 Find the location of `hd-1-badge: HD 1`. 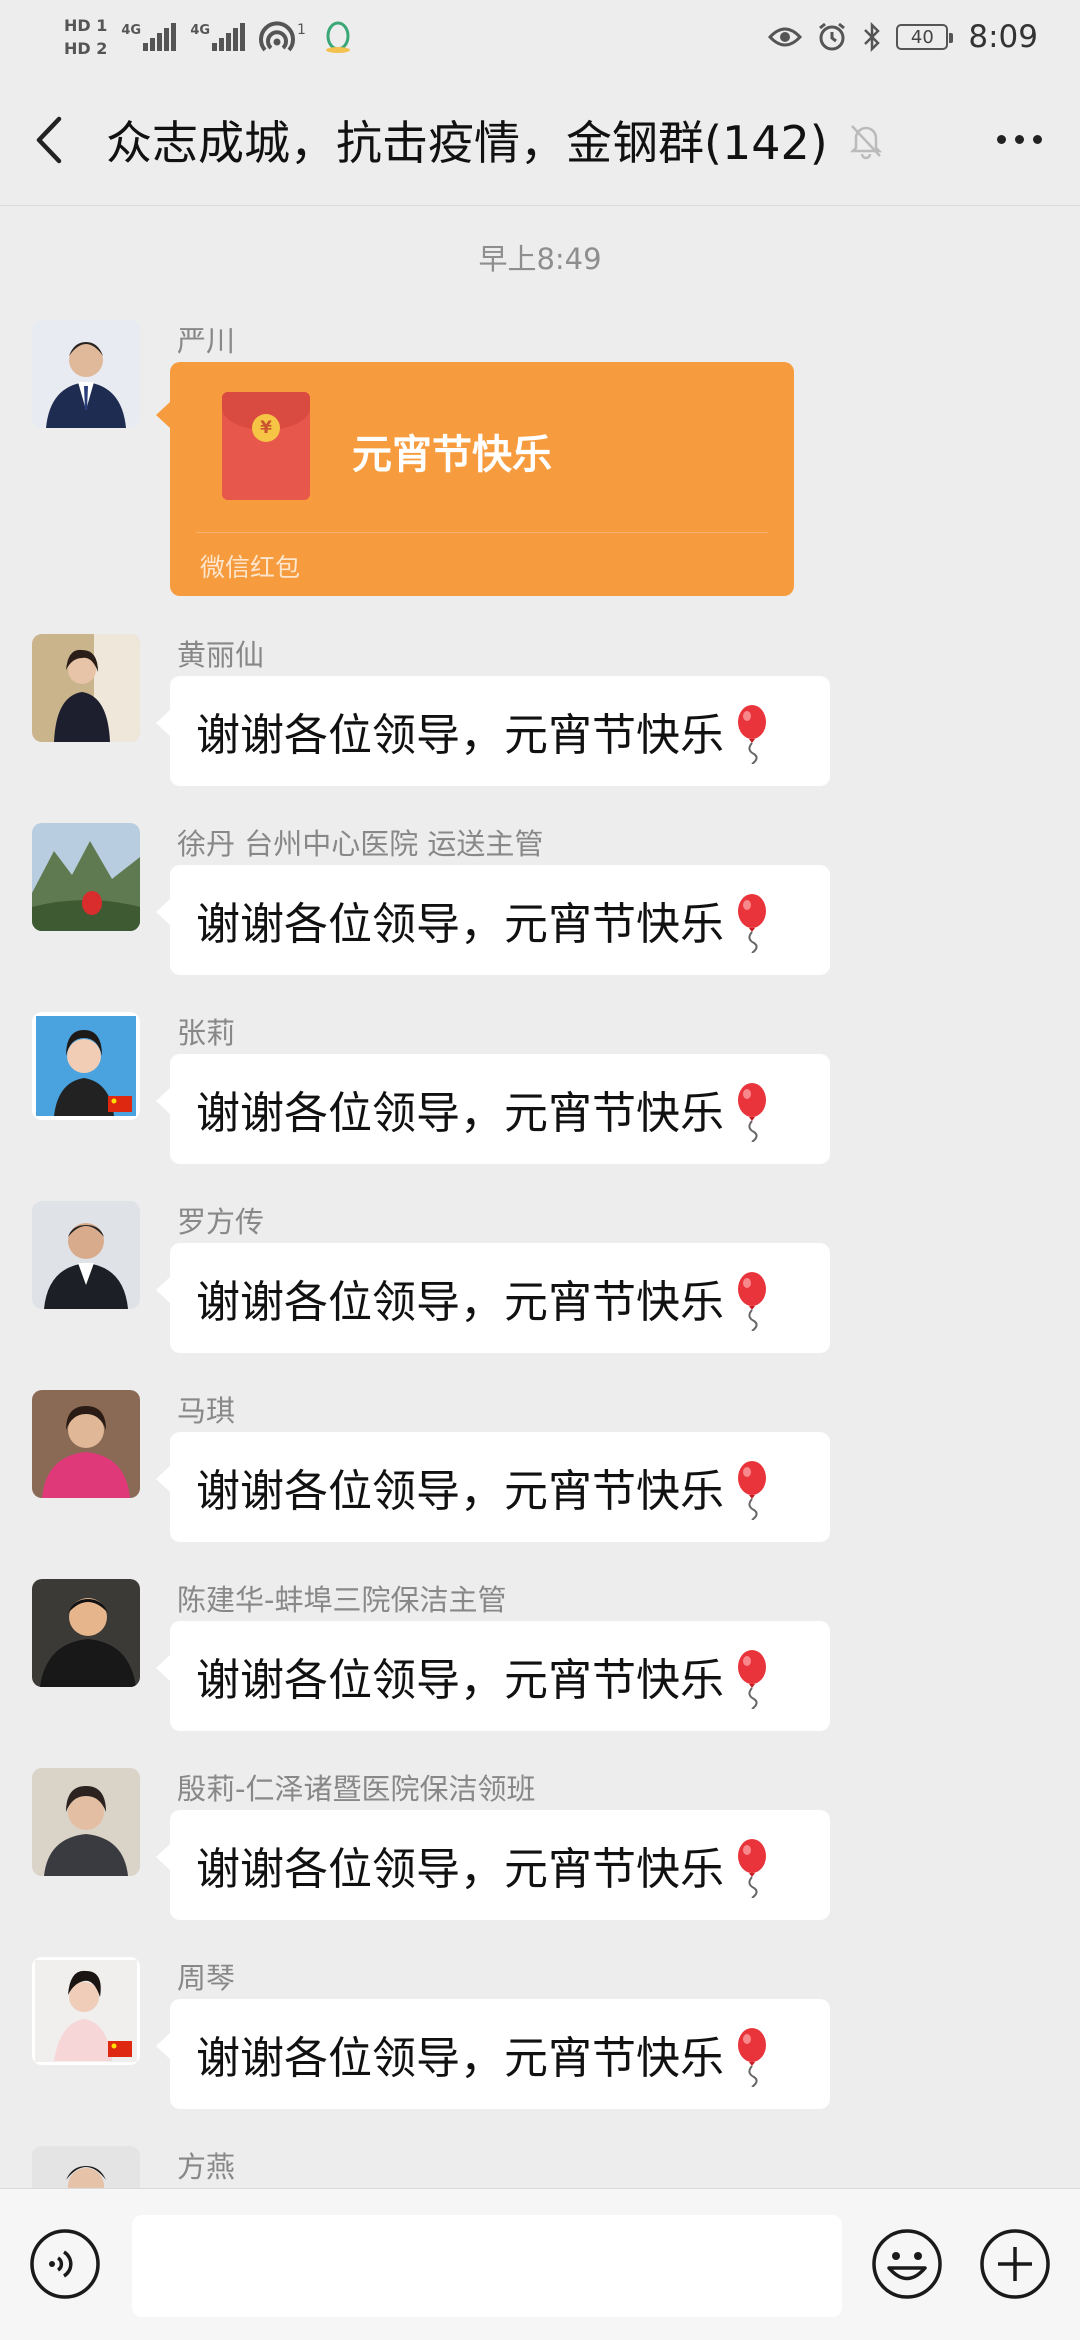

hd-1-badge: HD 1 is located at coordinates (86, 25).